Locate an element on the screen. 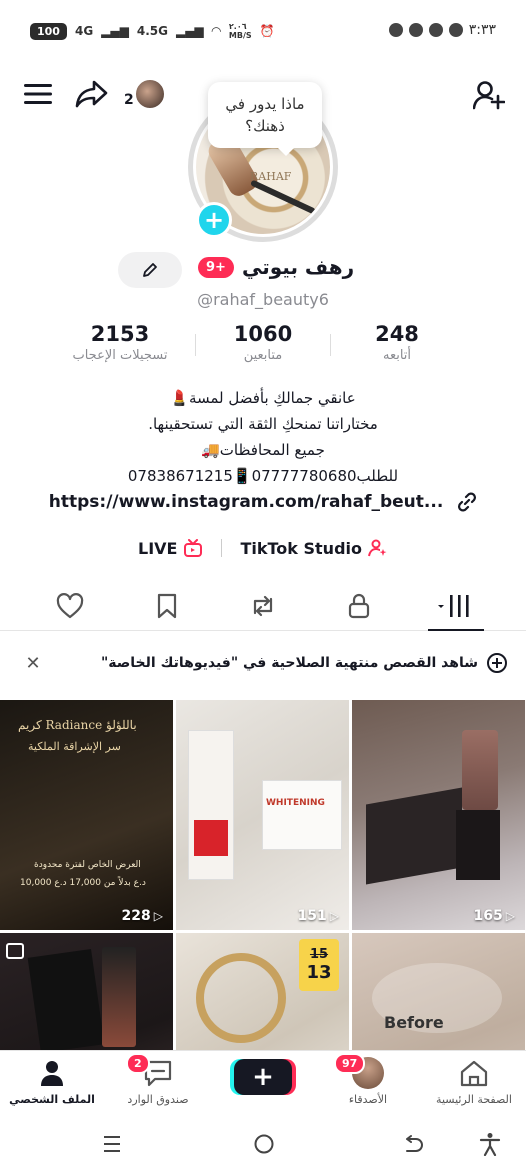 This screenshot has width=526, height=1169. creator-icon is located at coordinates (377, 548).